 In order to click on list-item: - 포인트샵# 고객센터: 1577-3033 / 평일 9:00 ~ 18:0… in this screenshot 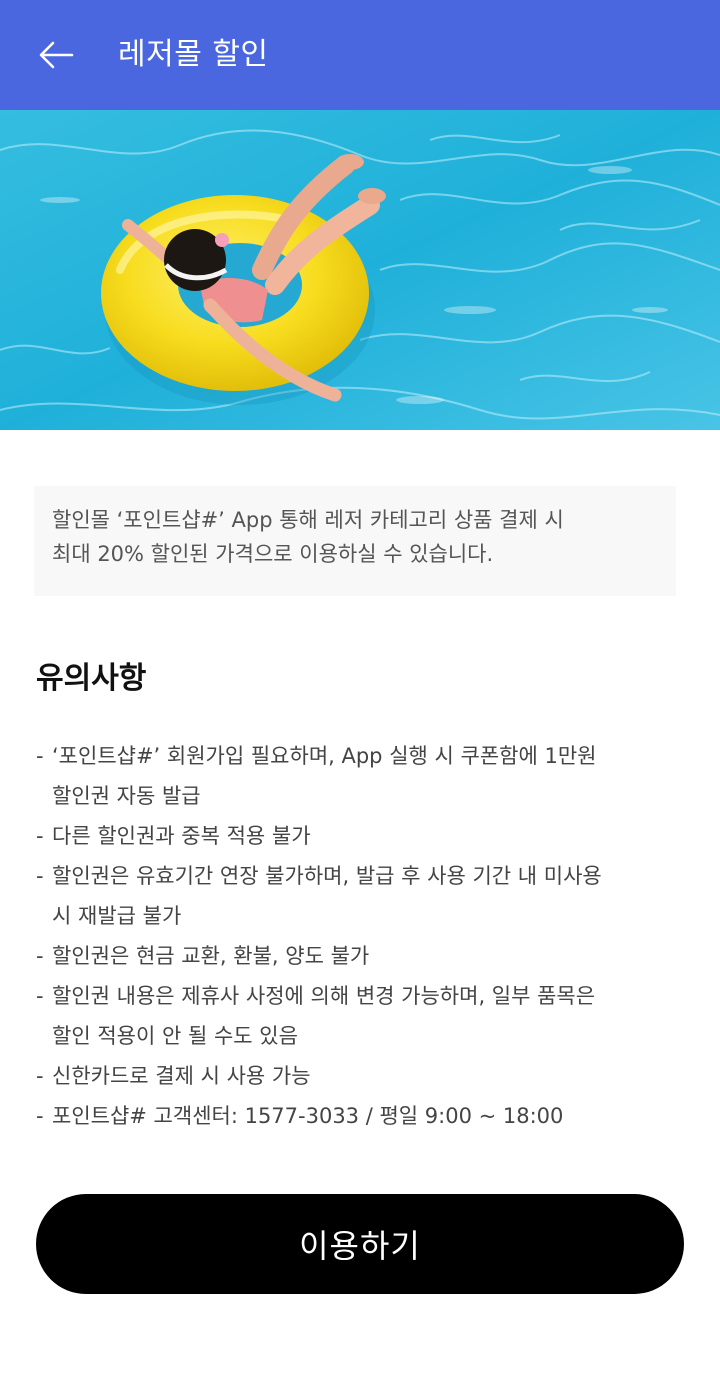, I will do `click(361, 1116)`.